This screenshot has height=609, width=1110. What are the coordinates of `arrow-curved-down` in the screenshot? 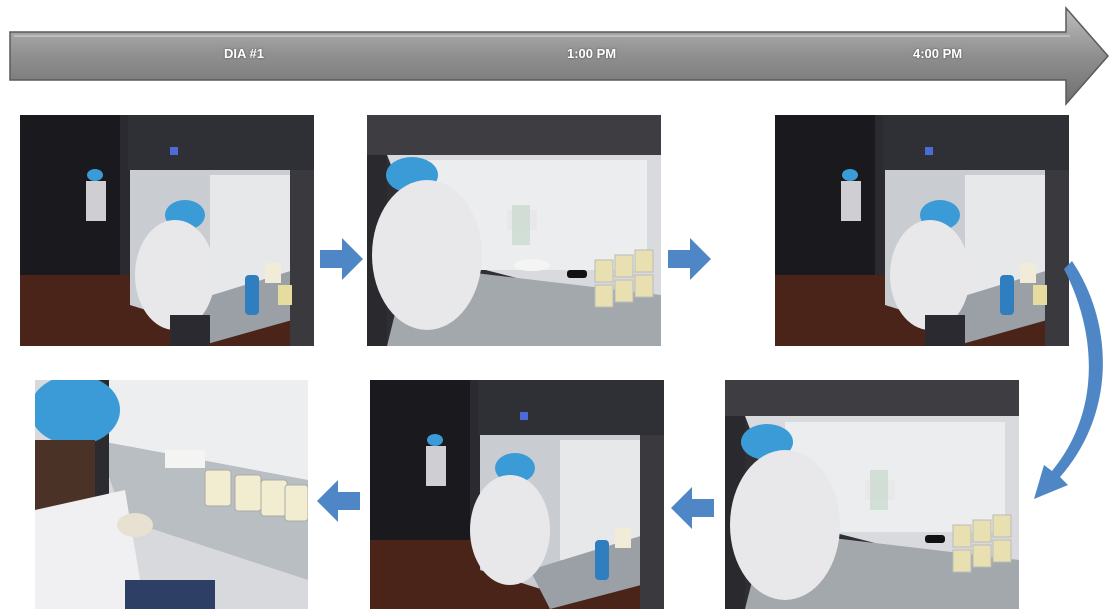 It's located at (1068, 380).